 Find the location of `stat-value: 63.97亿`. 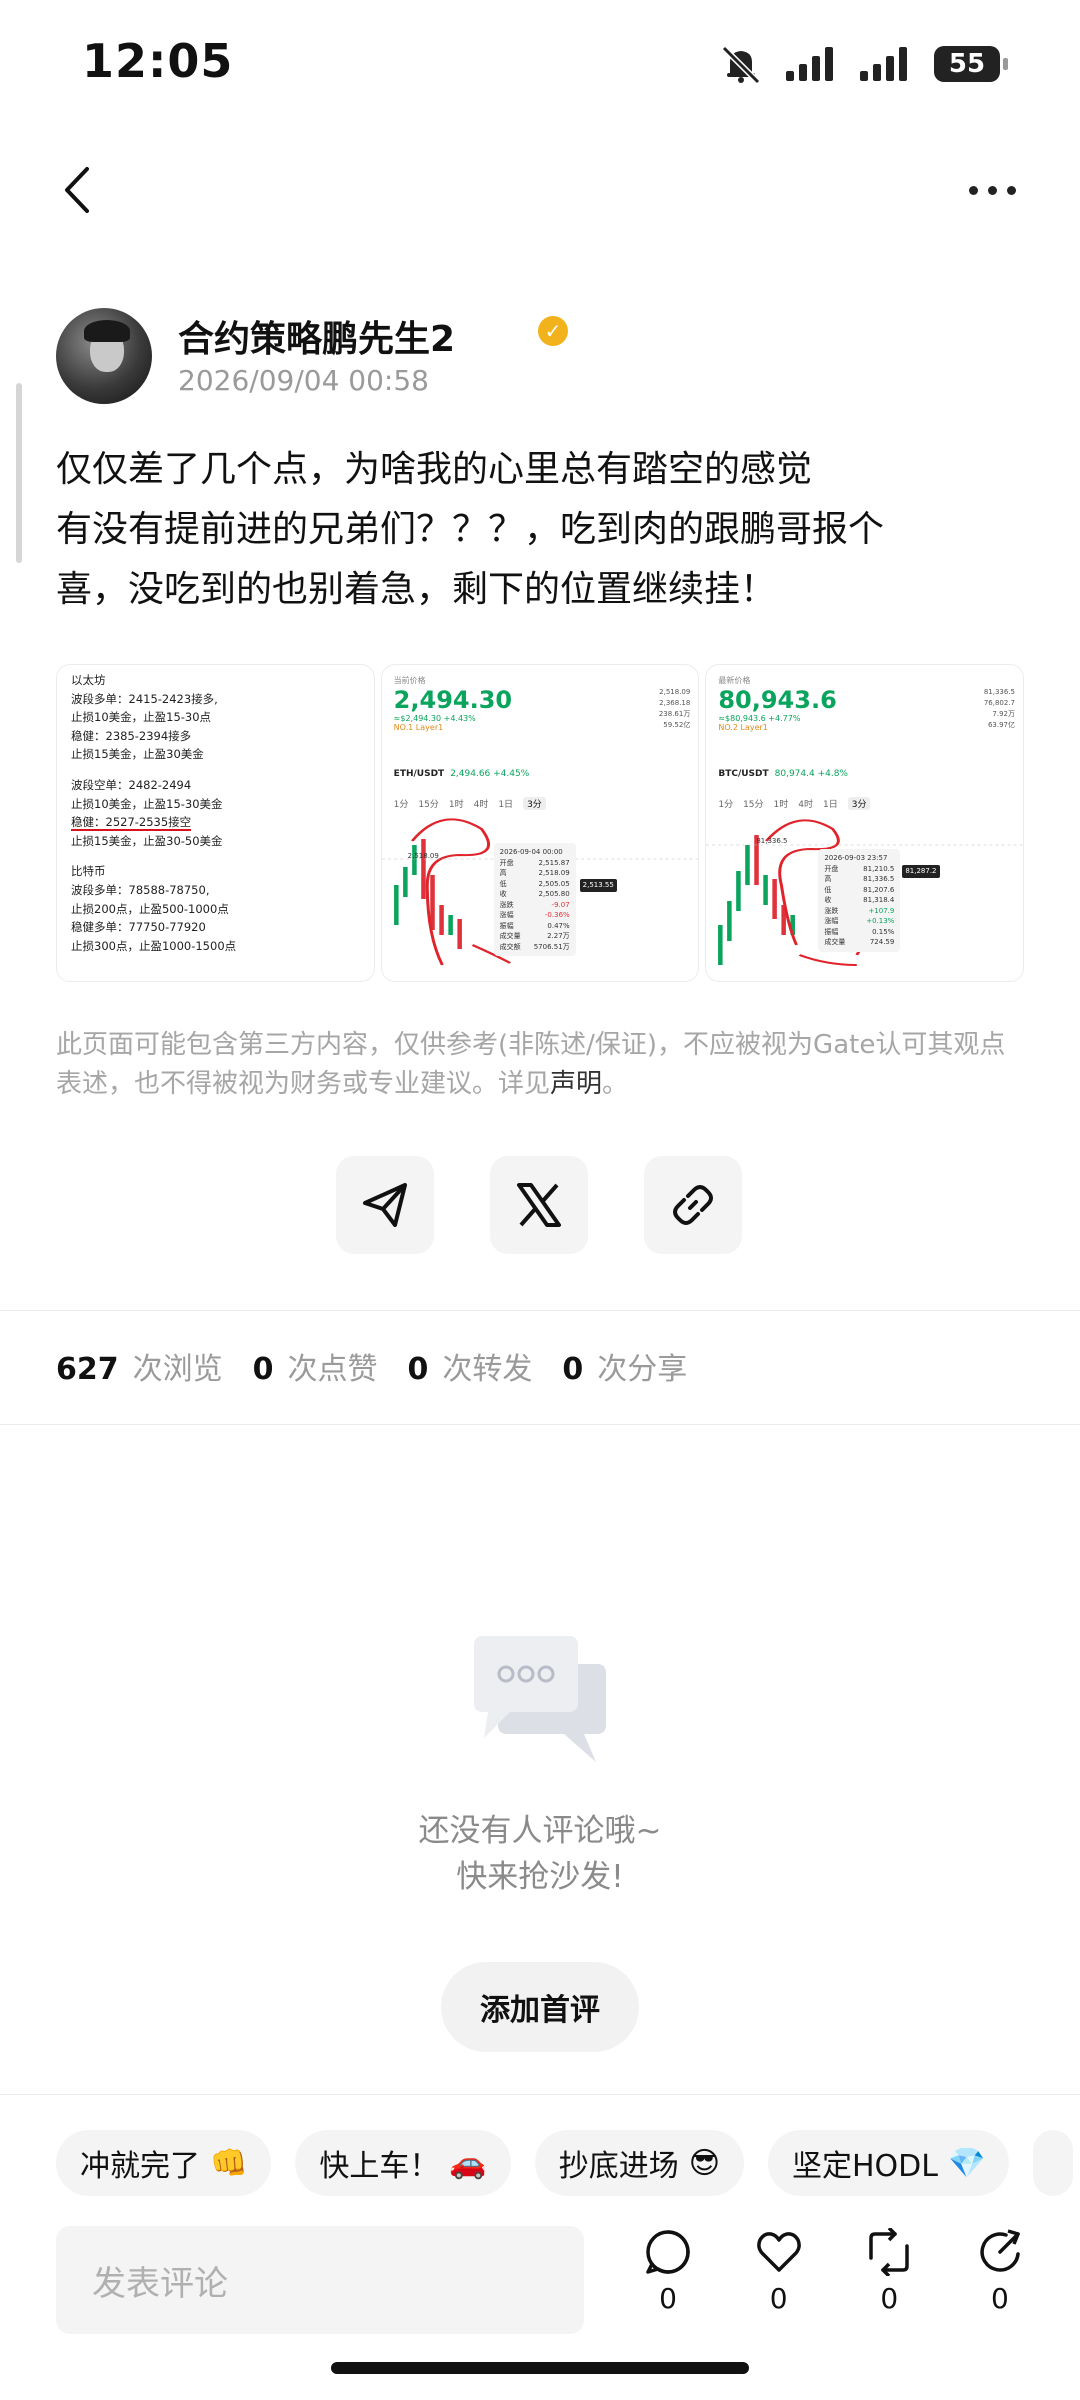

stat-value: 63.97亿 is located at coordinates (1001, 725).